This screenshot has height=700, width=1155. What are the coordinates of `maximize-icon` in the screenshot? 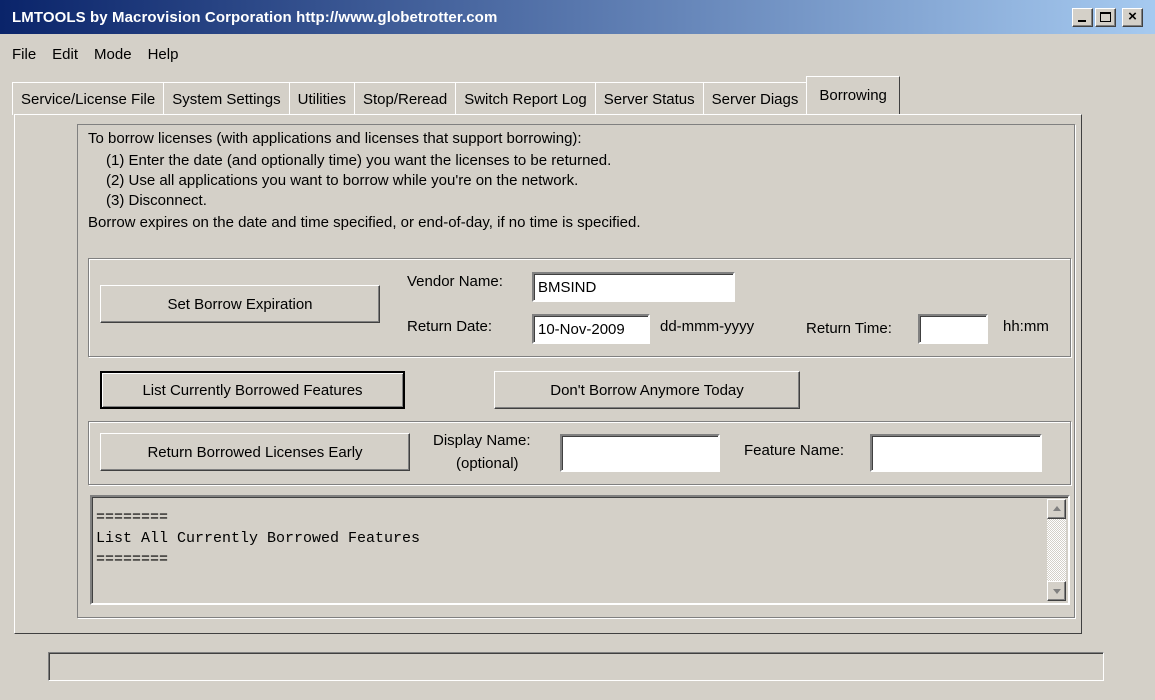 It's located at (1105, 17).